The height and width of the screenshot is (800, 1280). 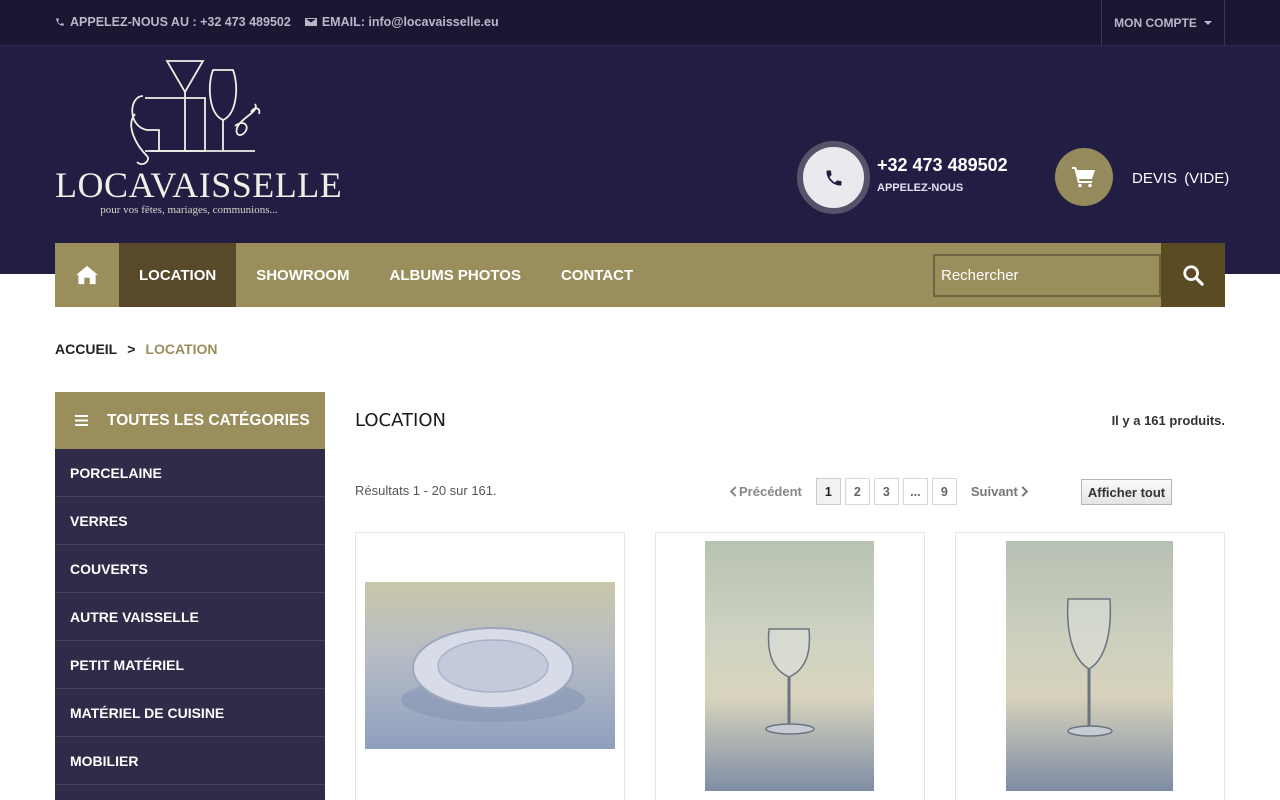 What do you see at coordinates (828, 491) in the screenshot?
I see `pagination-page: 1` at bounding box center [828, 491].